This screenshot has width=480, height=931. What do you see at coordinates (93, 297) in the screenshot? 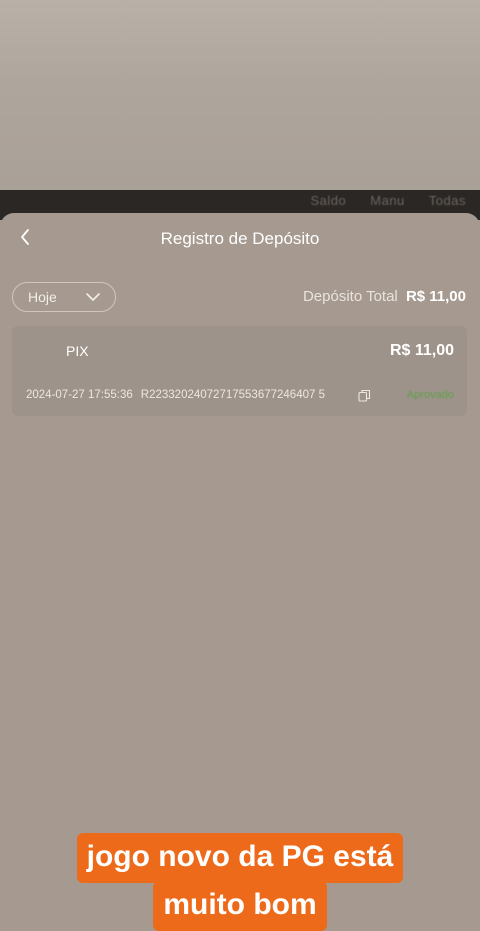
I see `chevron-down-icon` at bounding box center [93, 297].